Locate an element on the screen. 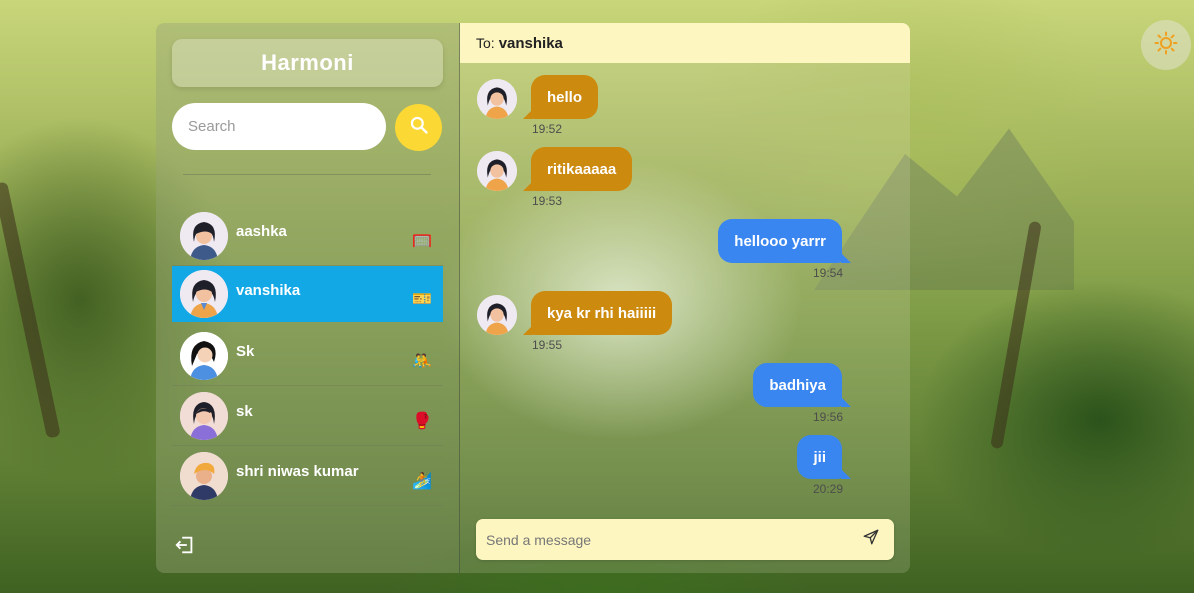  contact-name: sk is located at coordinates (244, 411).